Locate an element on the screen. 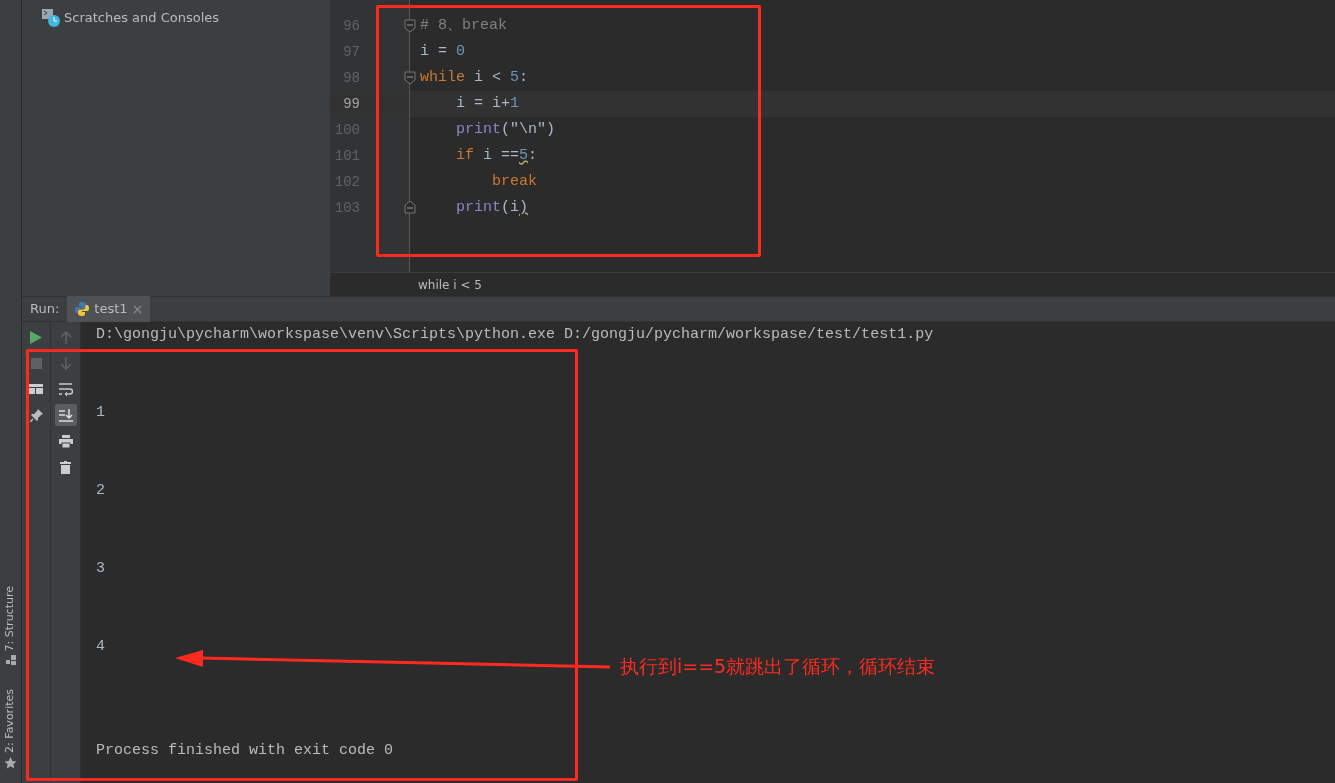 The height and width of the screenshot is (783, 1335). code-line: while i < 5: is located at coordinates (474, 77).